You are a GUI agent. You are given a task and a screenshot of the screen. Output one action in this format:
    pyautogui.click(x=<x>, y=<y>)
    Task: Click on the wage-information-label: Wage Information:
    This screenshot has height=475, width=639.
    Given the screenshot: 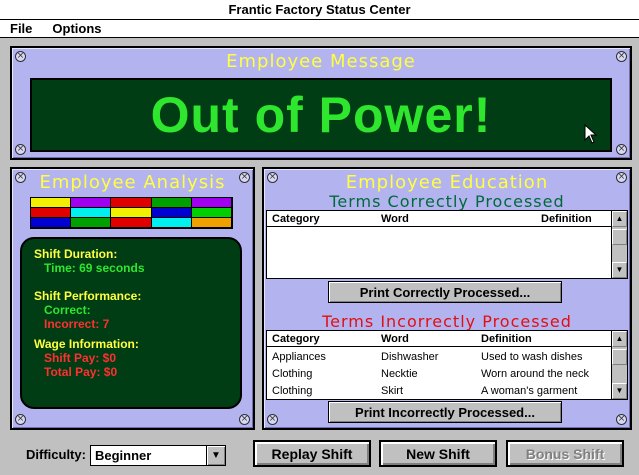 What is the action you would take?
    pyautogui.click(x=86, y=344)
    